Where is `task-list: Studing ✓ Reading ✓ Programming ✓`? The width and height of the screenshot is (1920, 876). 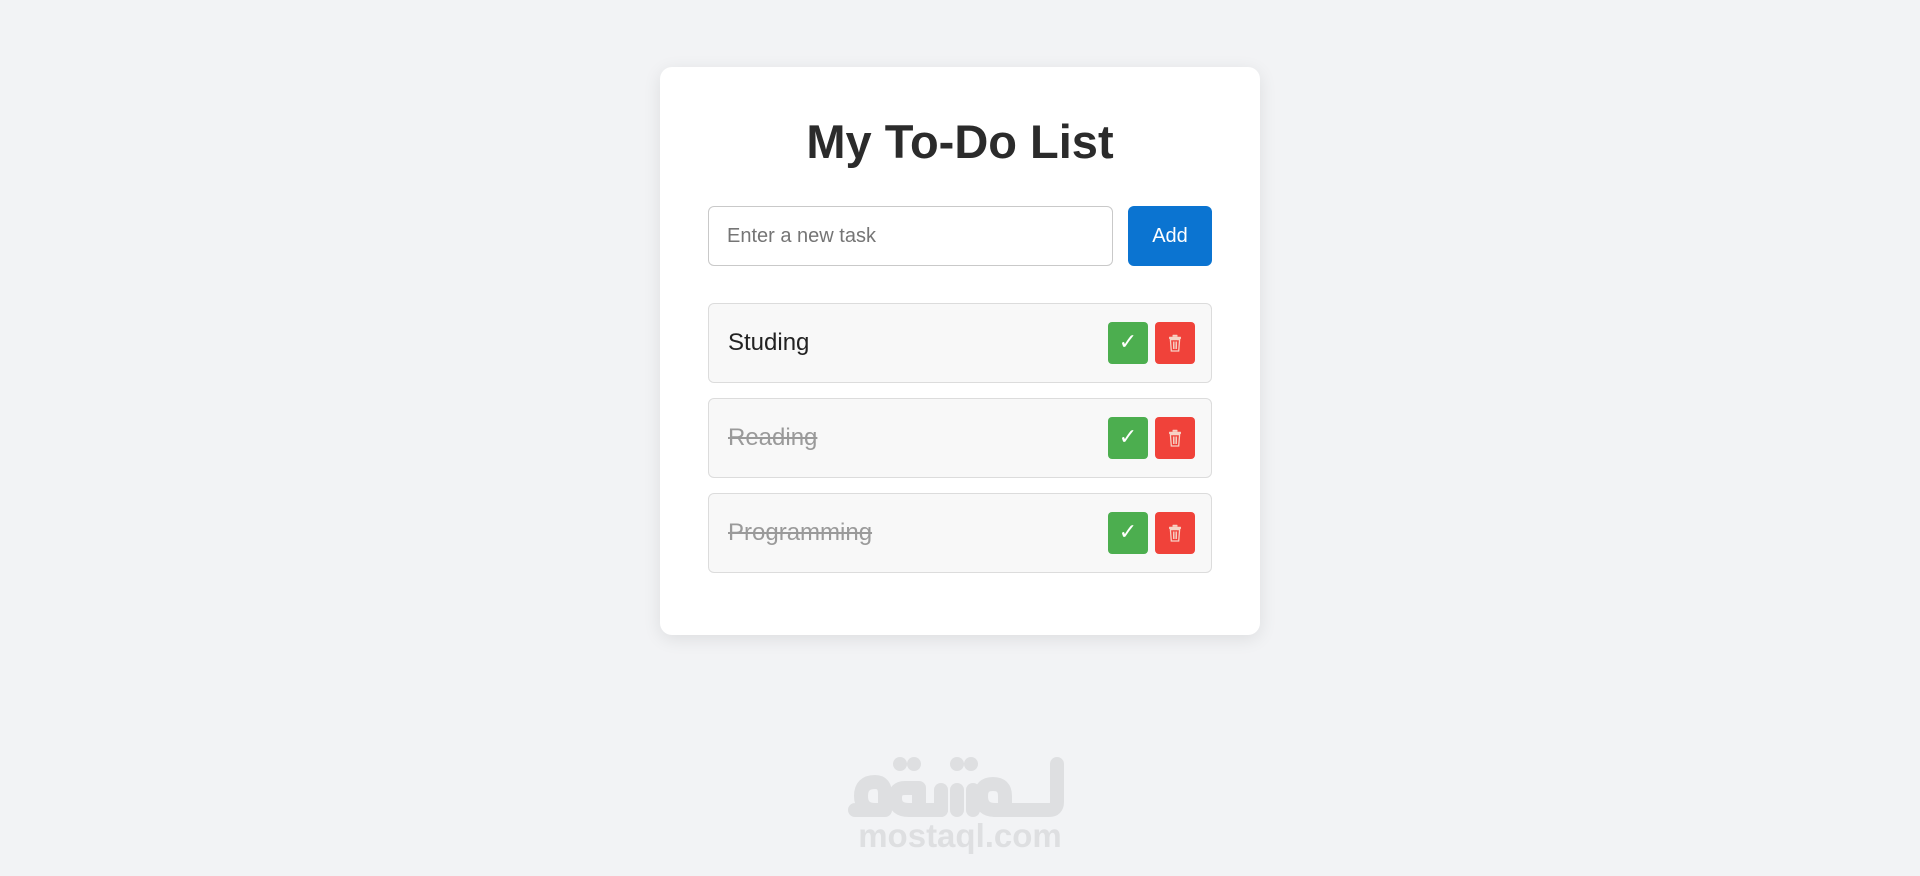 task-list: Studing ✓ Reading ✓ Programming ✓ is located at coordinates (960, 445).